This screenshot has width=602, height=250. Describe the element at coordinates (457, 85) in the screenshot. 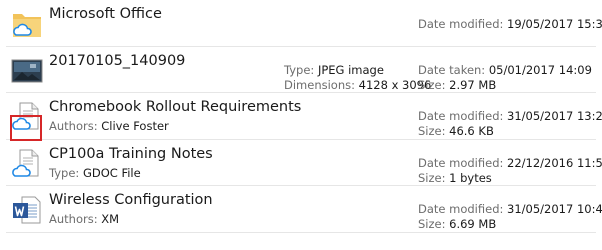

I see `file-size: Size: 2.97 MB` at that location.